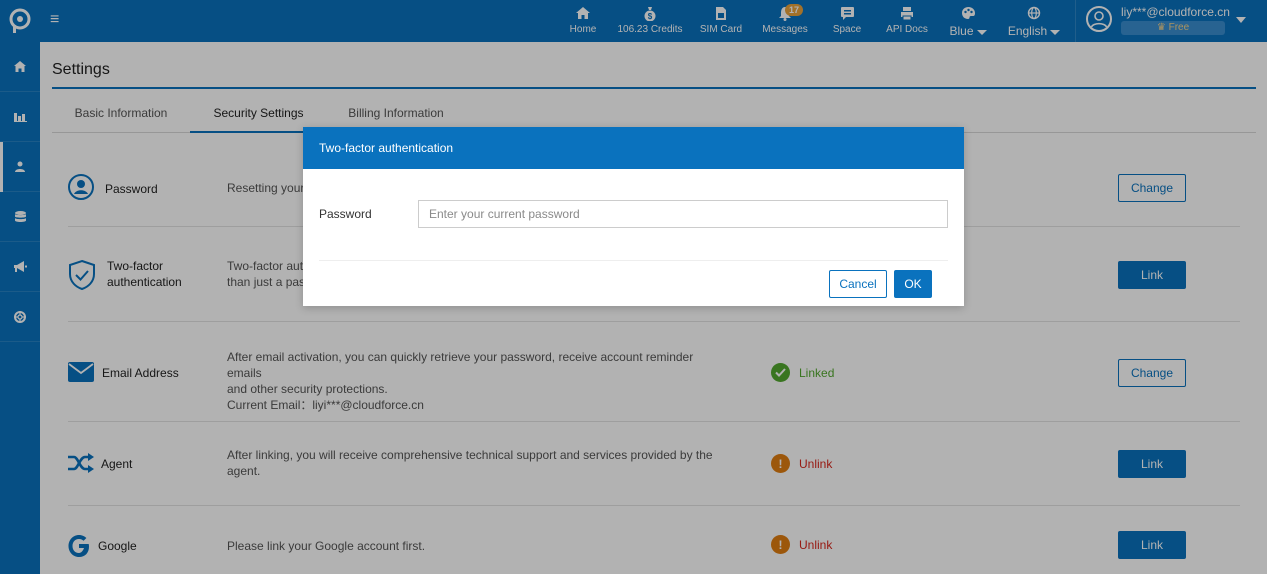 The image size is (1267, 574). I want to click on divider, so click(633, 260).